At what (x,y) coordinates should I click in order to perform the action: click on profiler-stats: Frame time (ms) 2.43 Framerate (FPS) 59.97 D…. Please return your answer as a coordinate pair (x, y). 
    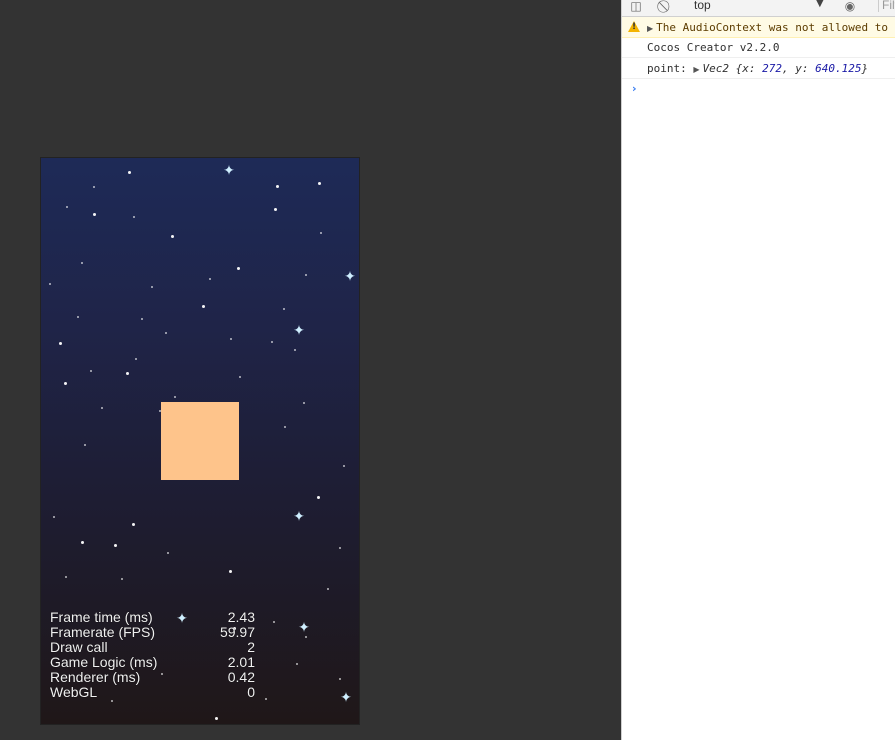
    Looking at the image, I should click on (152, 655).